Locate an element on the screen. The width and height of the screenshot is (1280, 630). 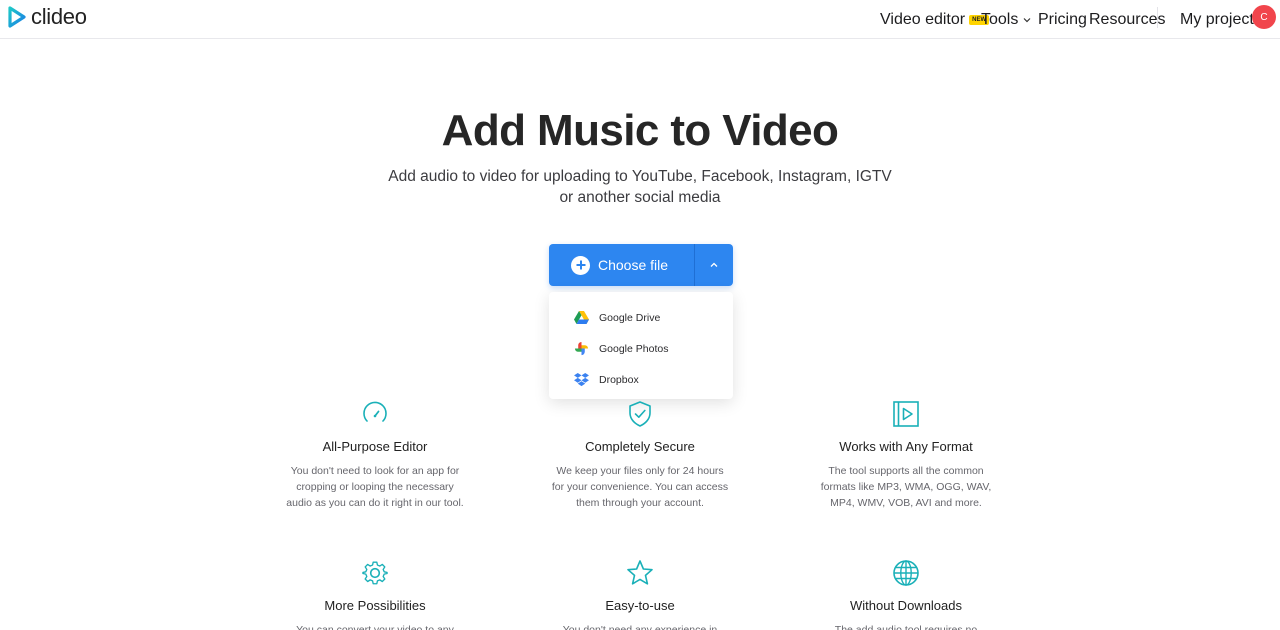
feature-desc-line: MP4, WMV, VOB, AVI and more. is located at coordinates (906, 503).